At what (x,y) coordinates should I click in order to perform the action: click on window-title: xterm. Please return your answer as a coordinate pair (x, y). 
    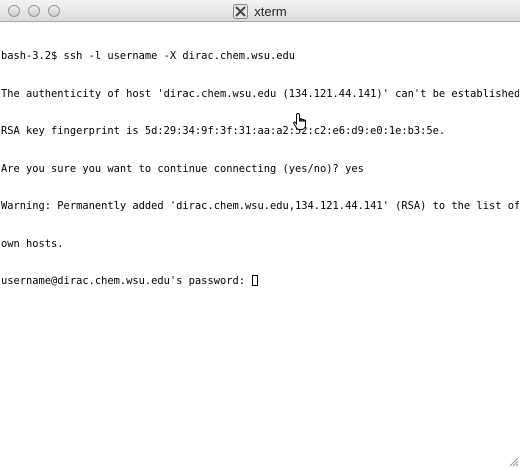
    Looking at the image, I should click on (270, 11).